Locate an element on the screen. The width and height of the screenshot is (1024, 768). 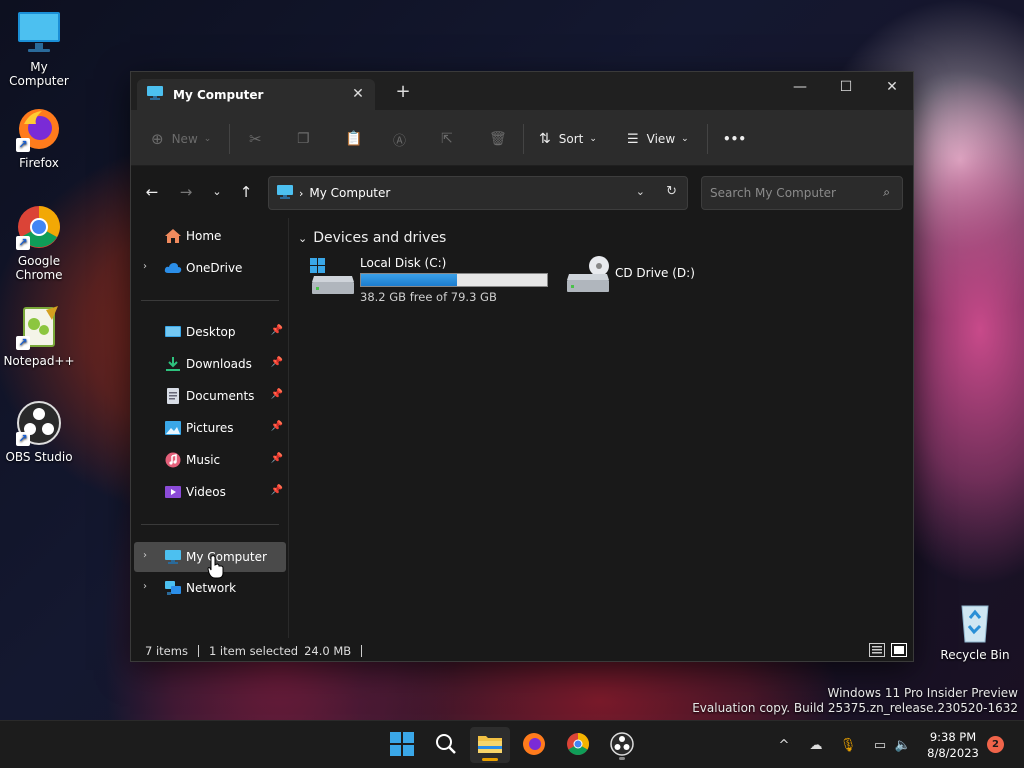
new-tab-button: + is located at coordinates (403, 92).